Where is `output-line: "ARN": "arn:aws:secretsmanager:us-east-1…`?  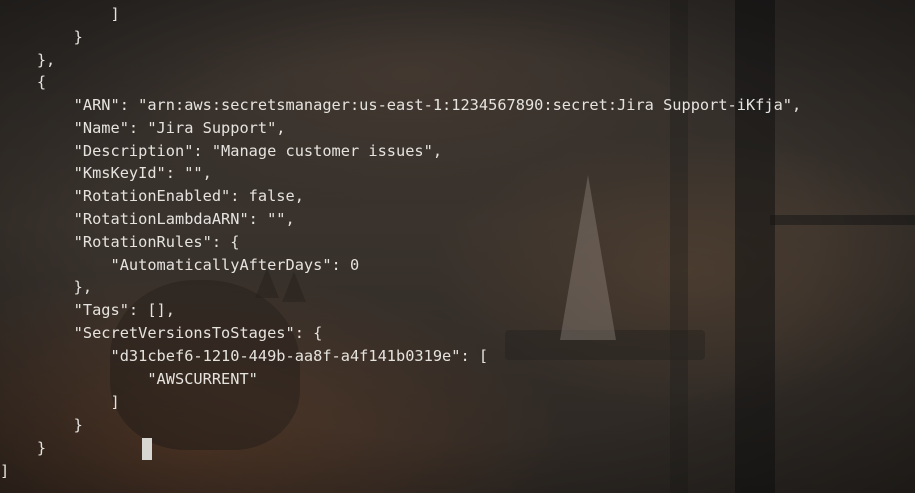
output-line: "ARN": "arn:aws:secretsmanager:us-east-1… is located at coordinates (401, 105).